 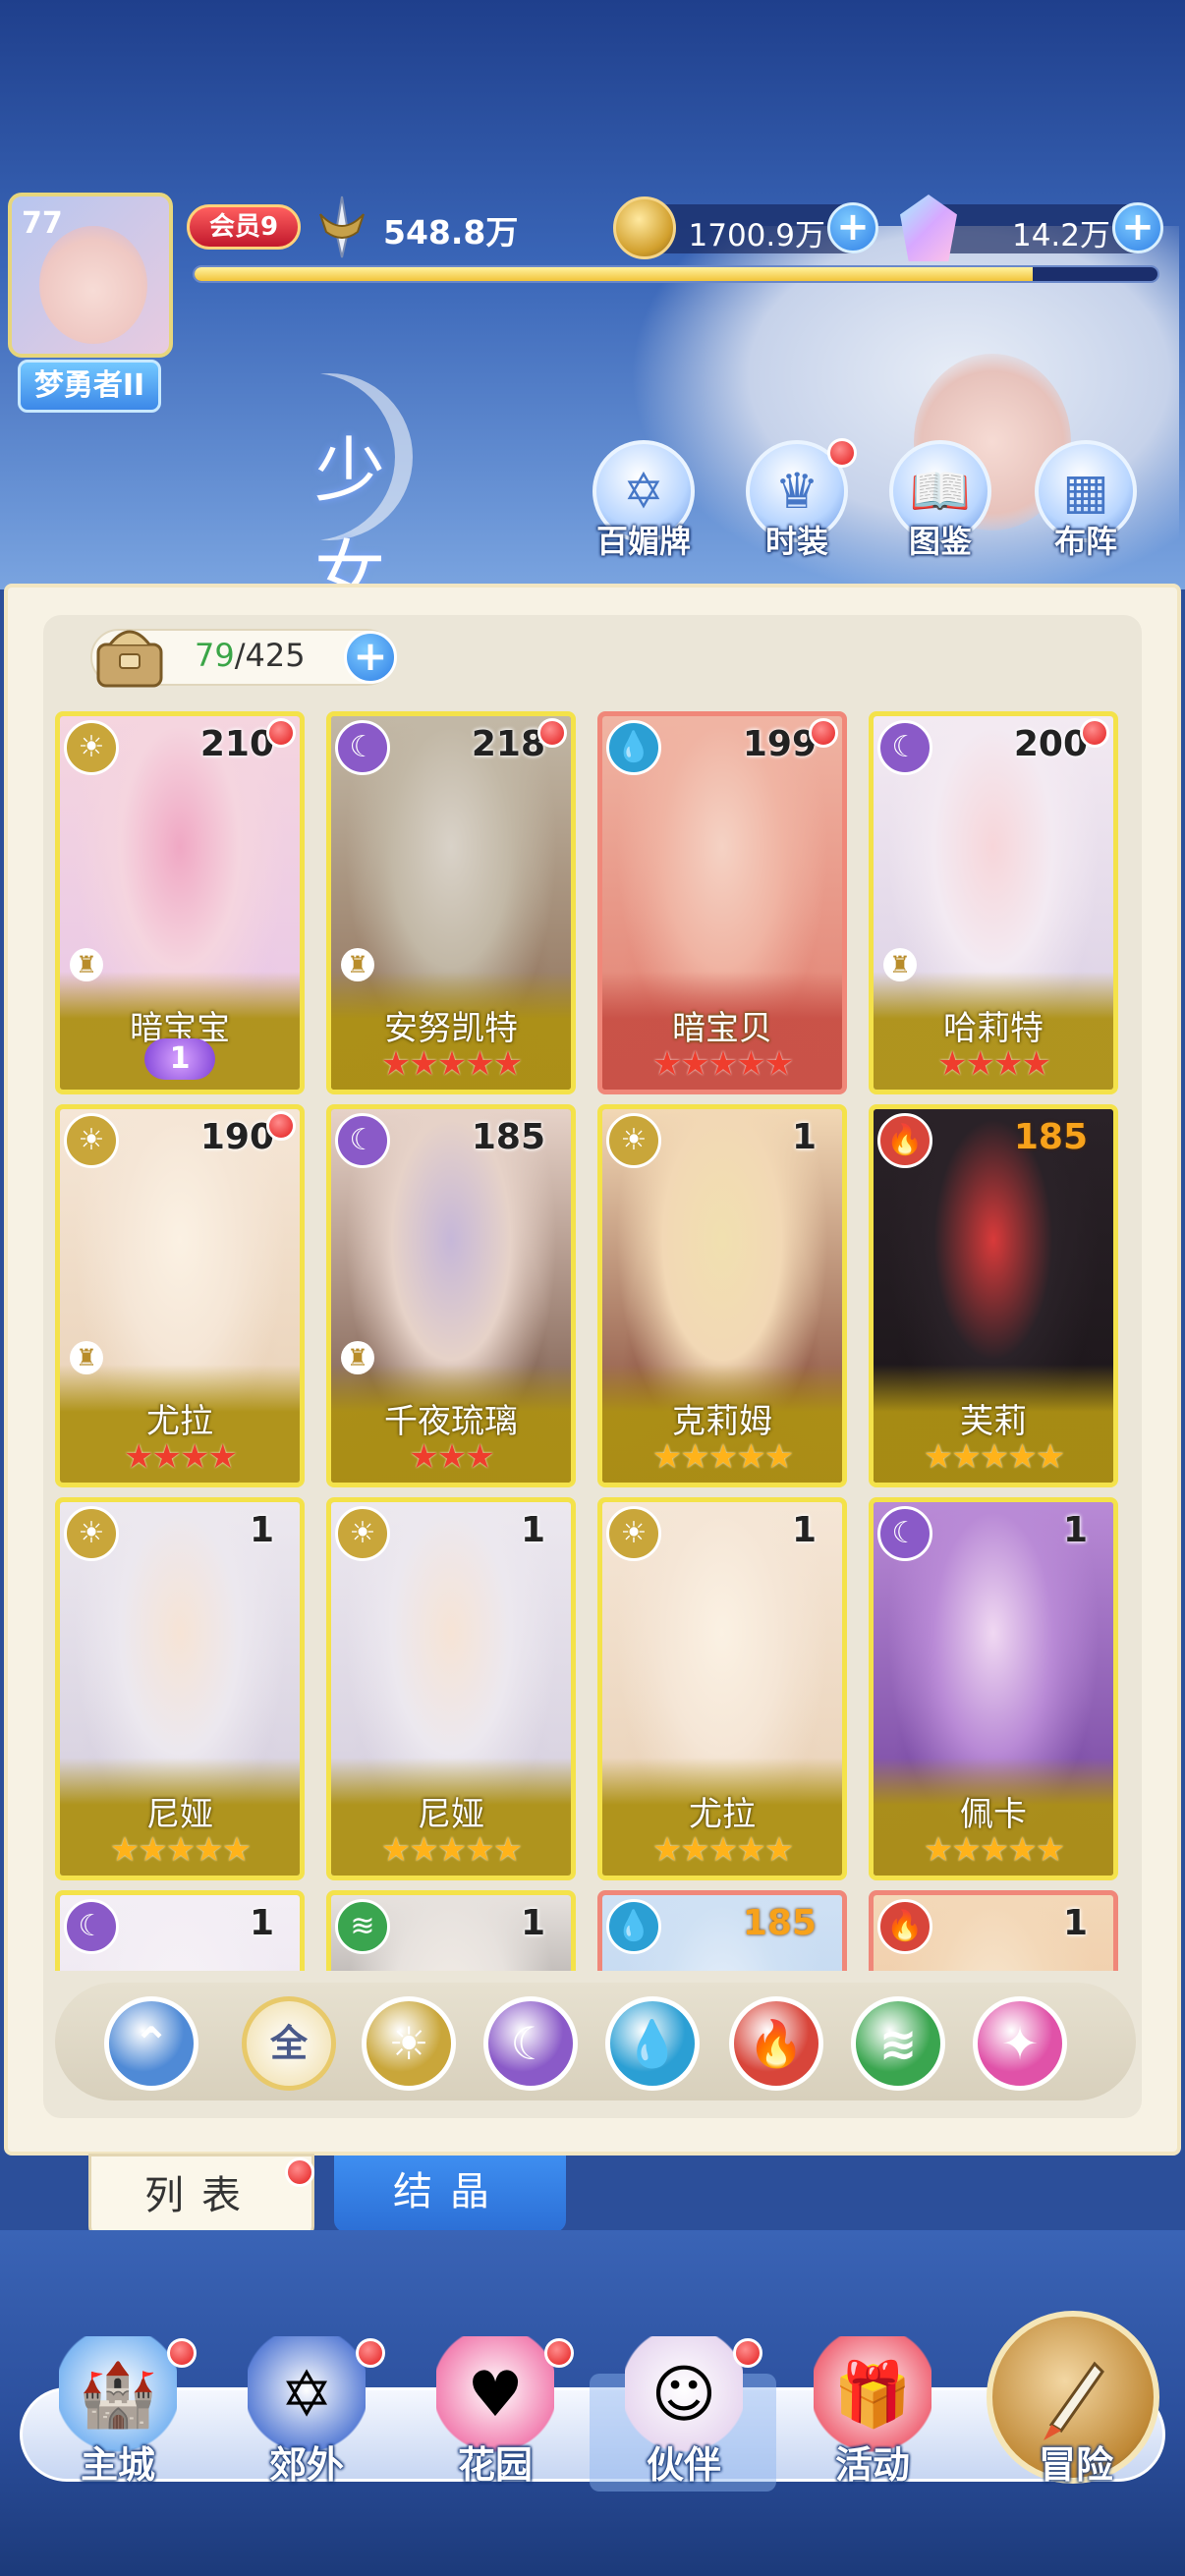 I want to click on partner-card: 🔥 185 芙莉 ★★★★★, so click(x=994, y=1295).